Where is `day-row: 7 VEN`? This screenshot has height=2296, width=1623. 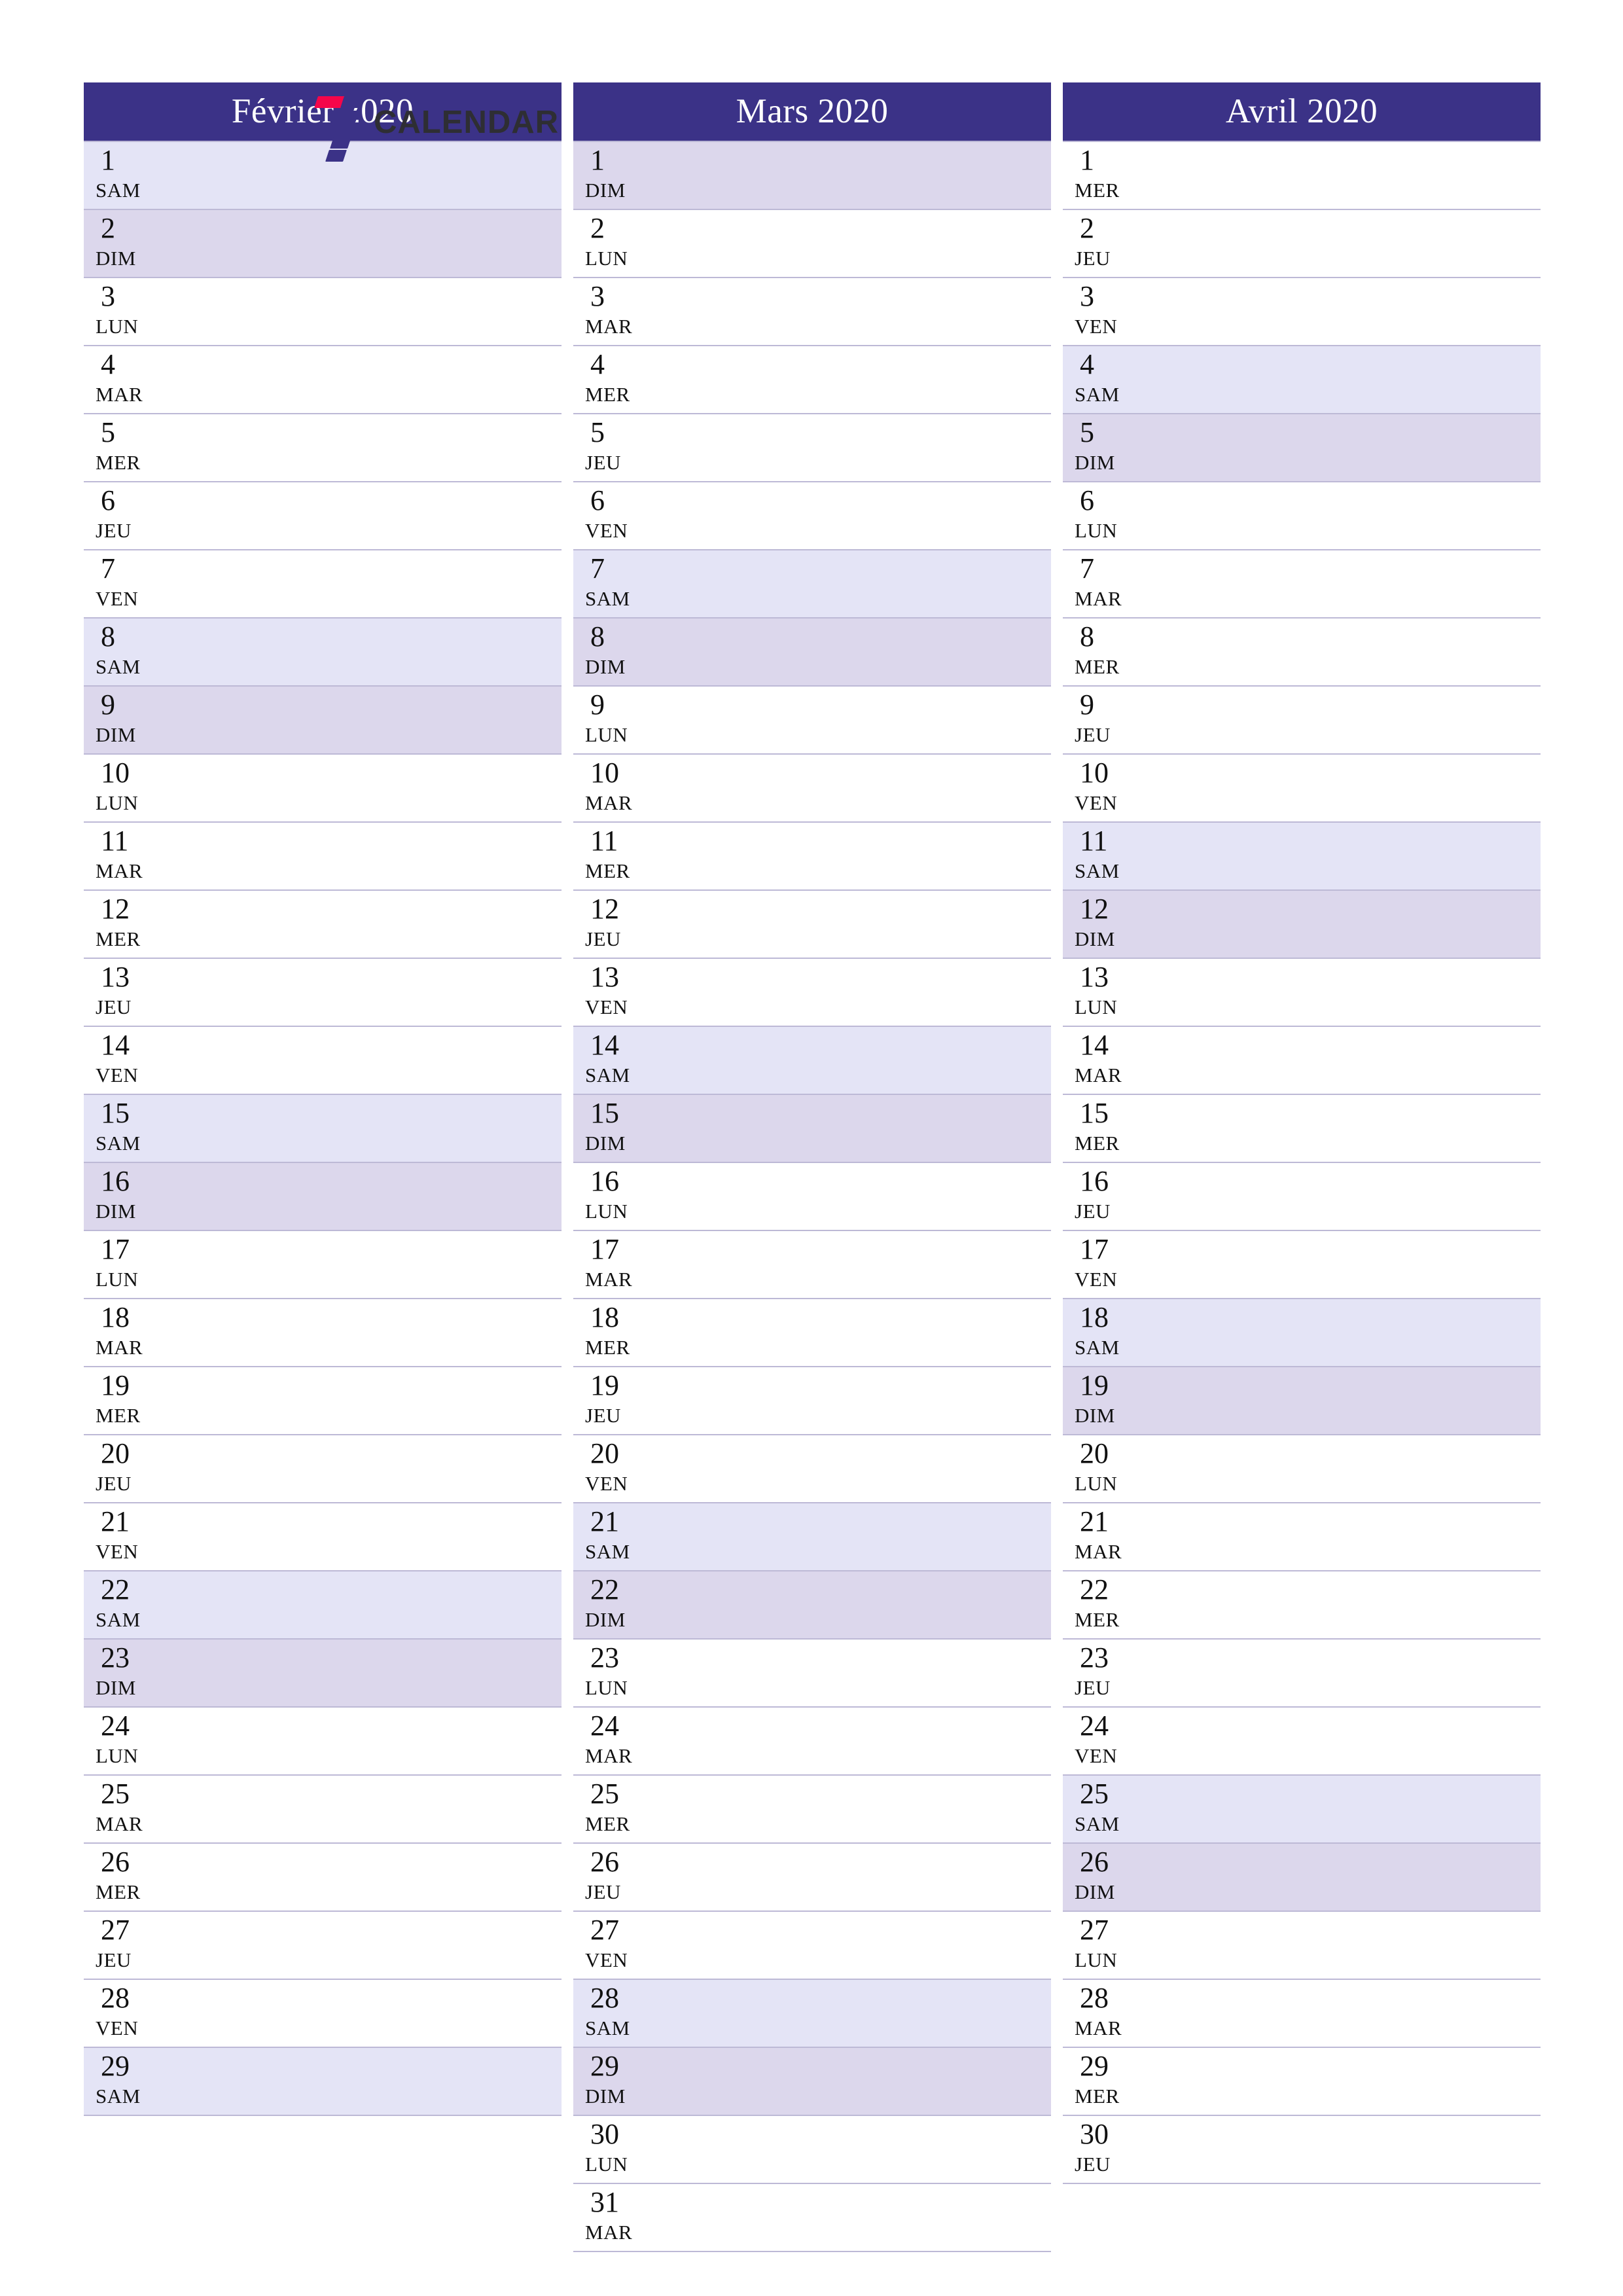
day-row: 7 VEN is located at coordinates (323, 584).